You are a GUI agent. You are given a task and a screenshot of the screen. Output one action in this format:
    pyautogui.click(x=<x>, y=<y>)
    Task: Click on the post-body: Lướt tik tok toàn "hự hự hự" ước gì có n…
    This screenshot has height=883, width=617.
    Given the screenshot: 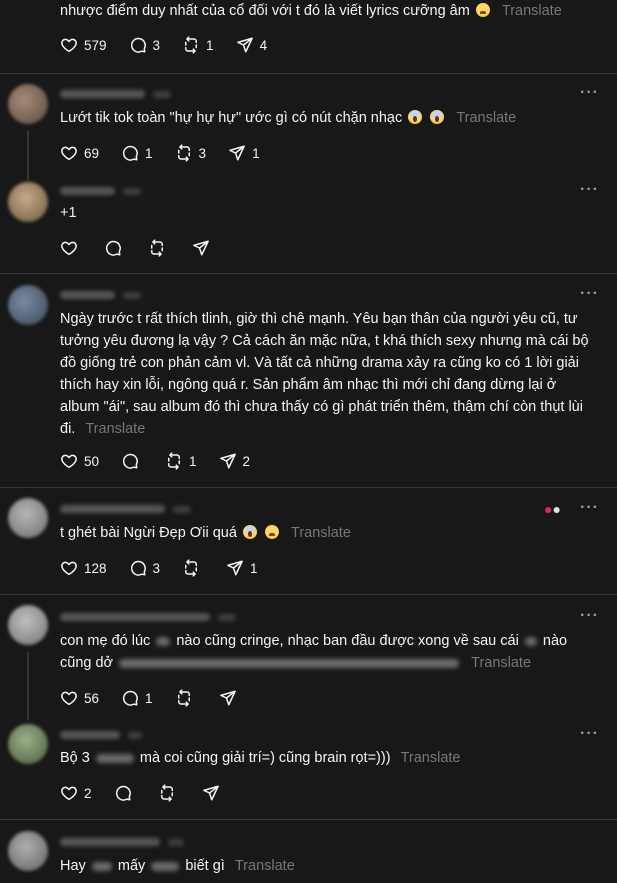 What is the action you would take?
    pyautogui.click(x=231, y=118)
    